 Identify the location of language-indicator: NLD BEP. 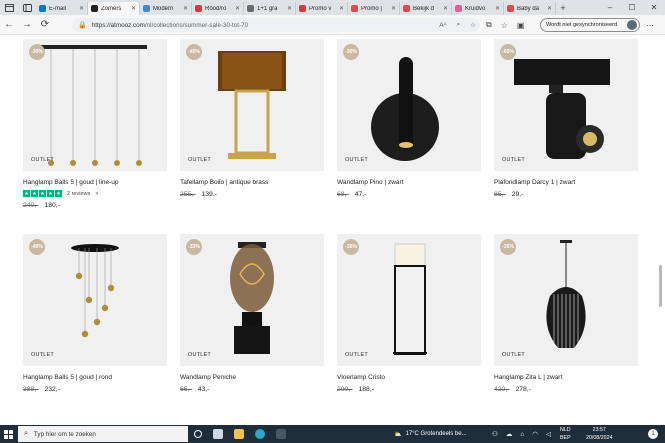
(565, 434).